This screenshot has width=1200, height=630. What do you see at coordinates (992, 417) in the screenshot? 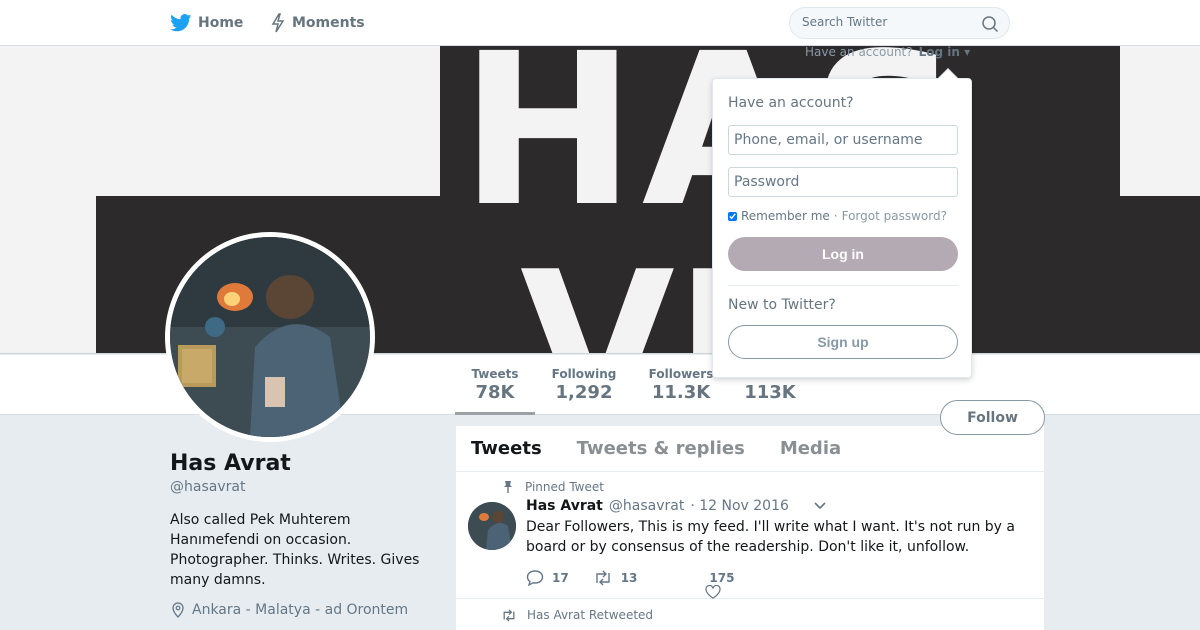
I see `follow-button: Follow` at bounding box center [992, 417].